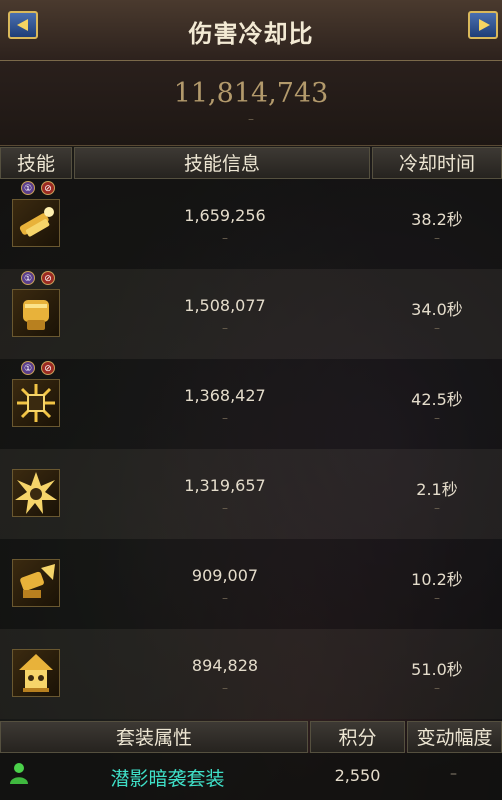 Image resolution: width=502 pixels, height=800 pixels. What do you see at coordinates (36, 583) in the screenshot?
I see `cannon-skill-icon` at bounding box center [36, 583].